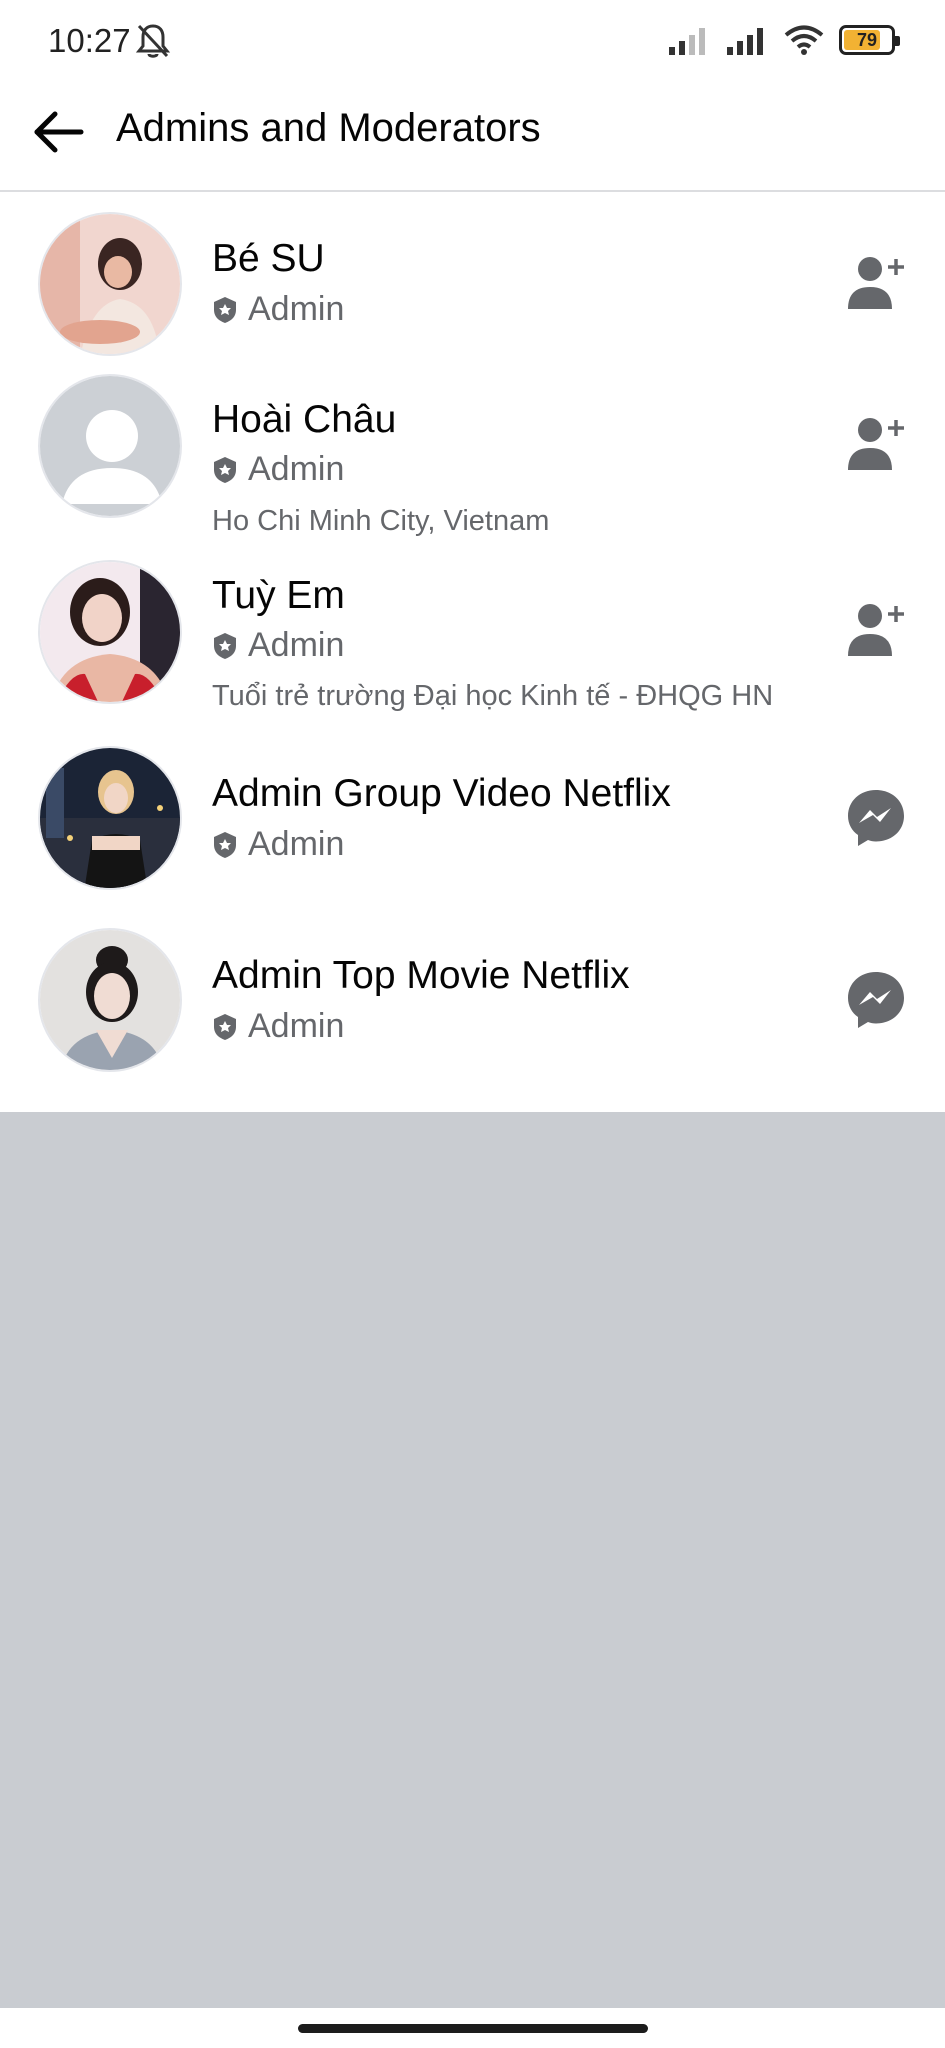 This screenshot has height=2048, width=945. I want to click on arrow-left-icon, so click(59, 132).